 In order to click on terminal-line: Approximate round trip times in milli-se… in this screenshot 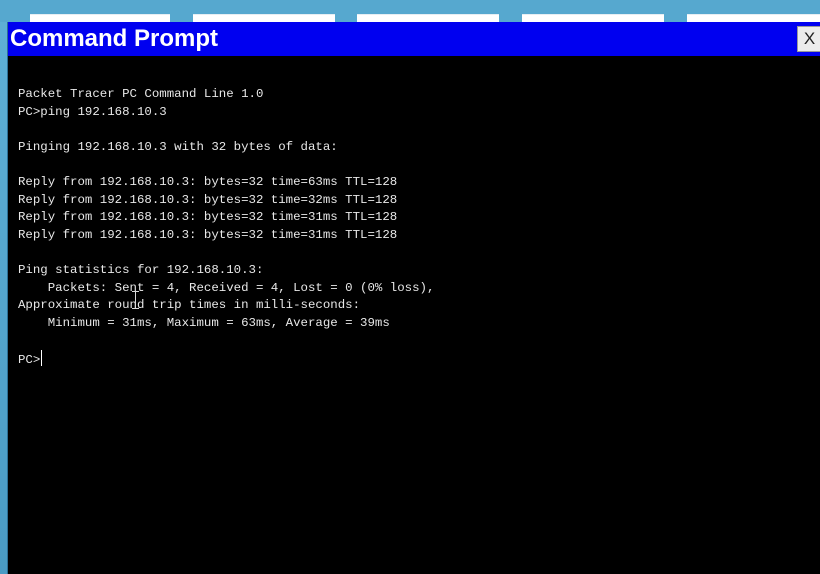, I will do `click(189, 305)`.